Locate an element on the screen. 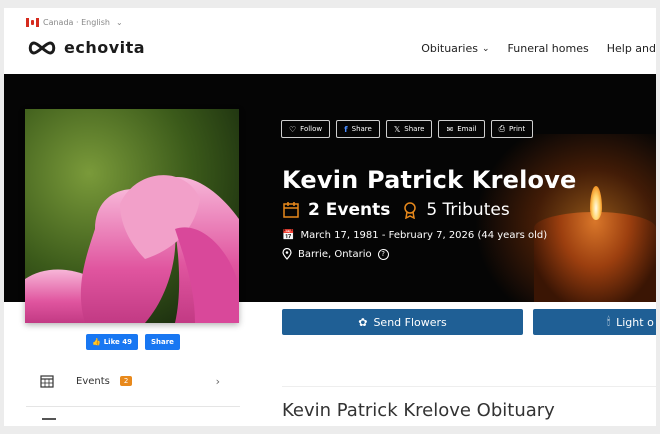 Image resolution: width=660 pixels, height=434 pixels. share-toolbar: ♡ Follow f Share 𝕏 Share ✉ Email ⎙ Print is located at coordinates (407, 129).